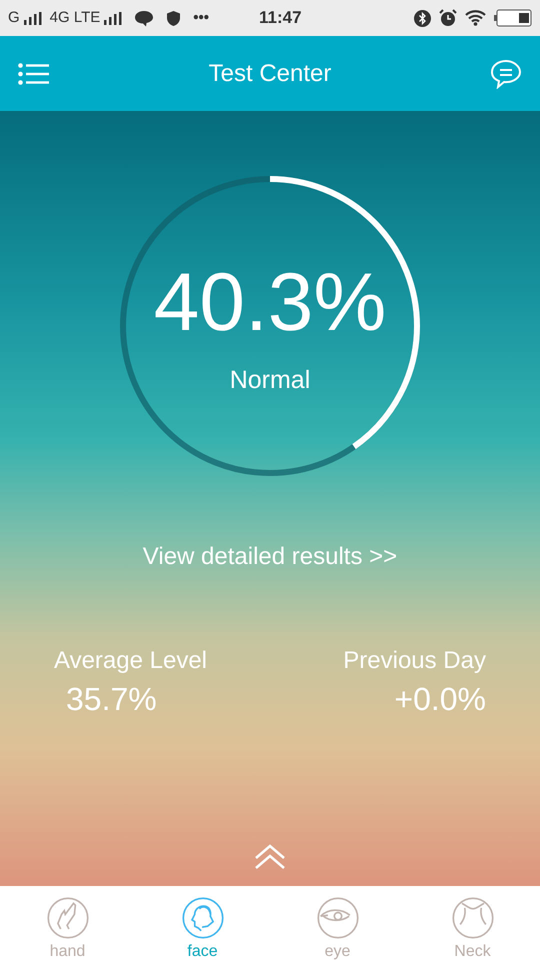 The height and width of the screenshot is (960, 540). What do you see at coordinates (201, 18) in the screenshot?
I see `more-label: •••` at bounding box center [201, 18].